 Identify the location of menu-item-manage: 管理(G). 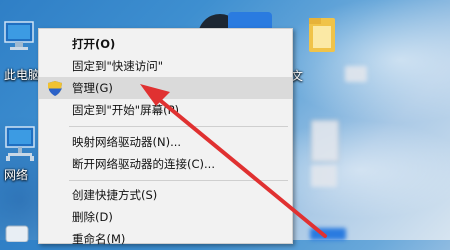
(165, 88).